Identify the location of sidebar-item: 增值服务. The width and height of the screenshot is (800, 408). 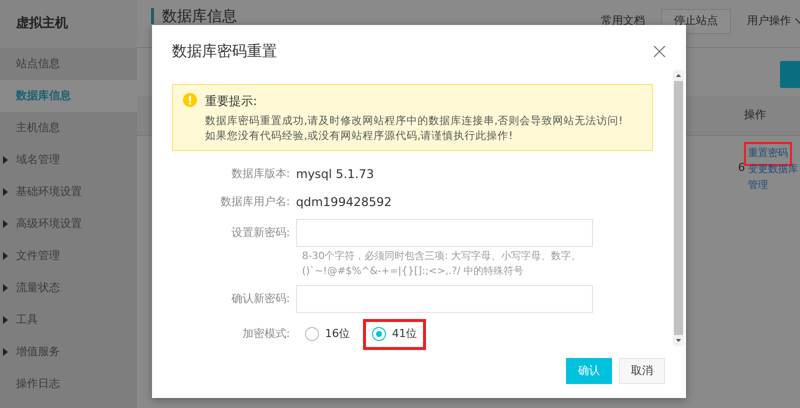
(68, 352).